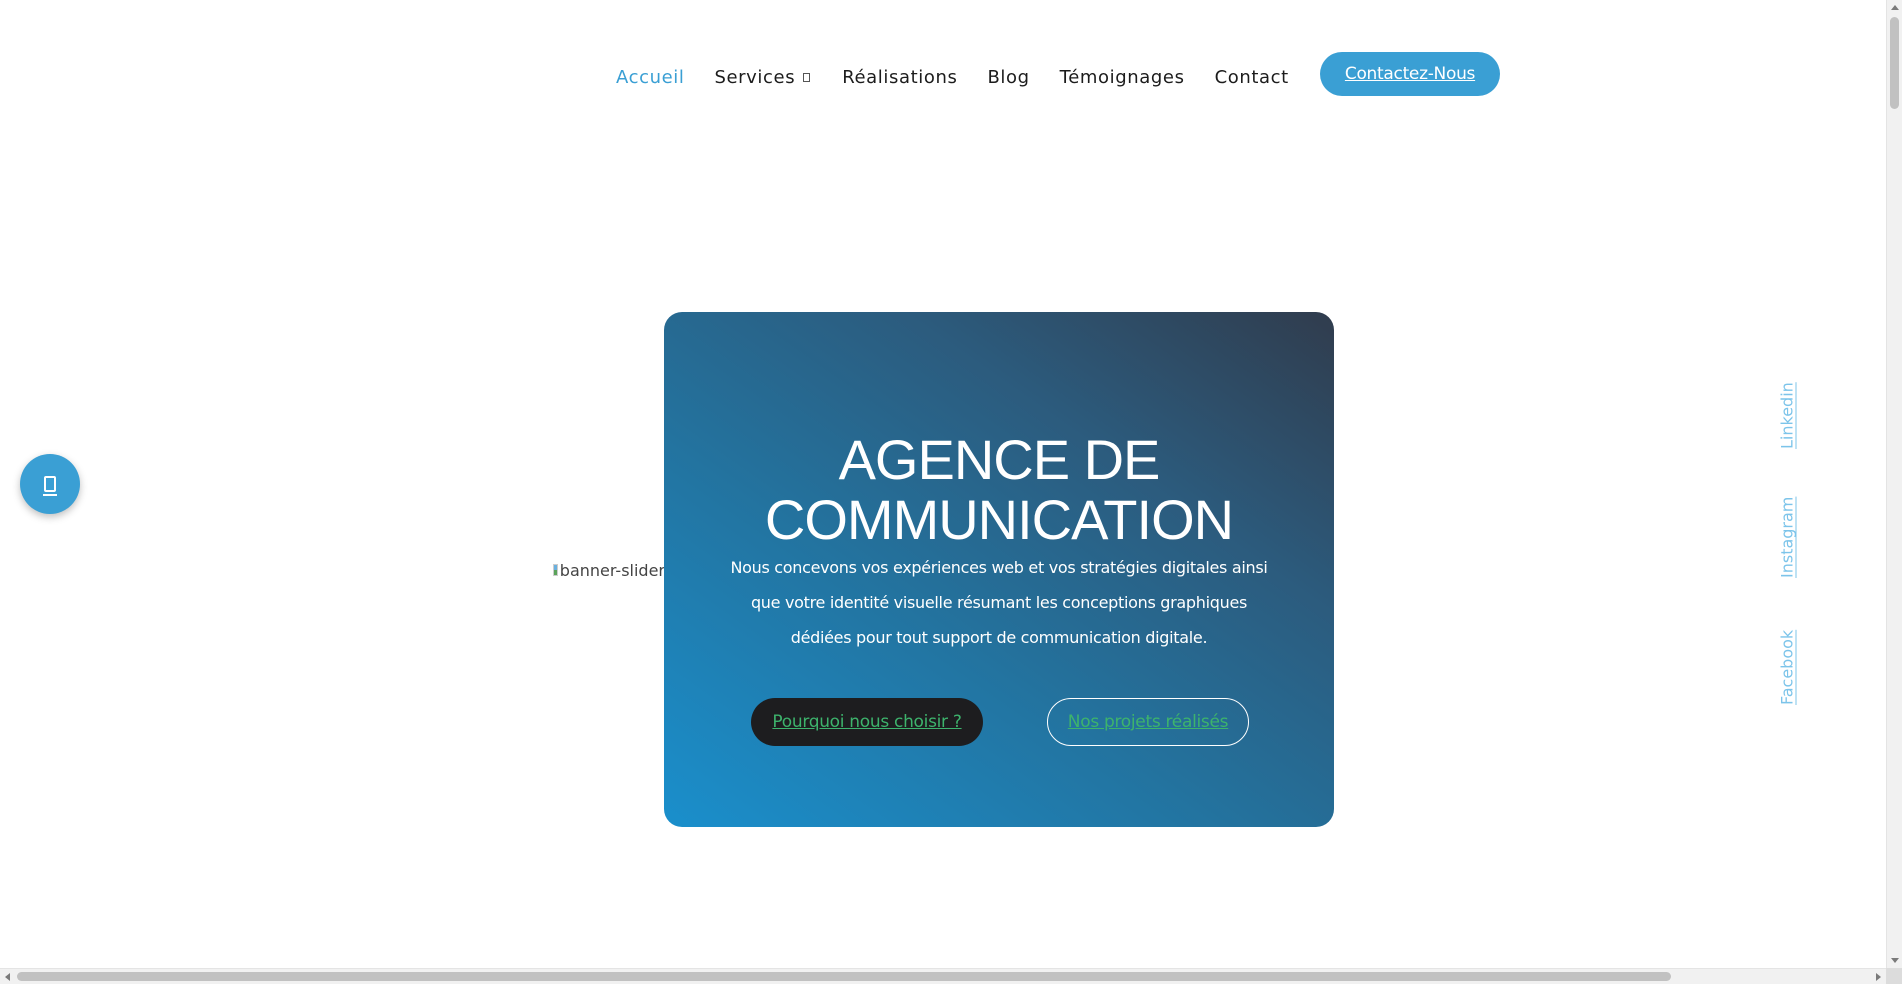 Image resolution: width=1902 pixels, height=984 pixels. I want to click on nav-item-label: Témoignages, so click(1122, 77).